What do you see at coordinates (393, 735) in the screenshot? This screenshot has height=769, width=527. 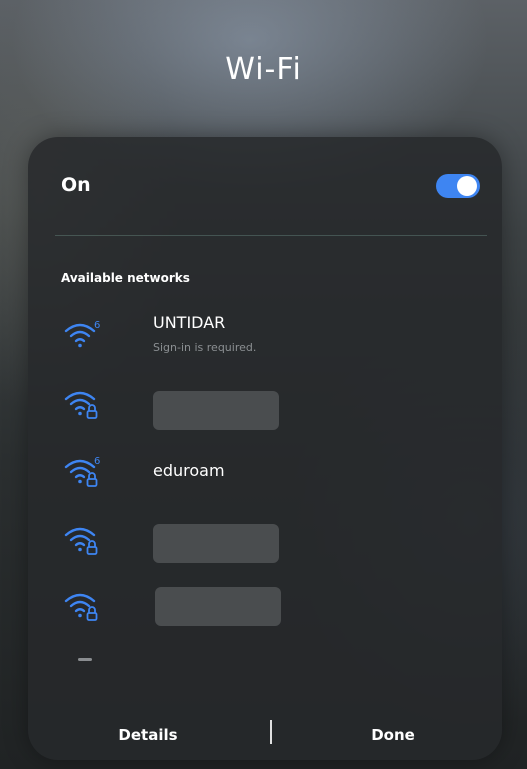 I see `done-button: Done` at bounding box center [393, 735].